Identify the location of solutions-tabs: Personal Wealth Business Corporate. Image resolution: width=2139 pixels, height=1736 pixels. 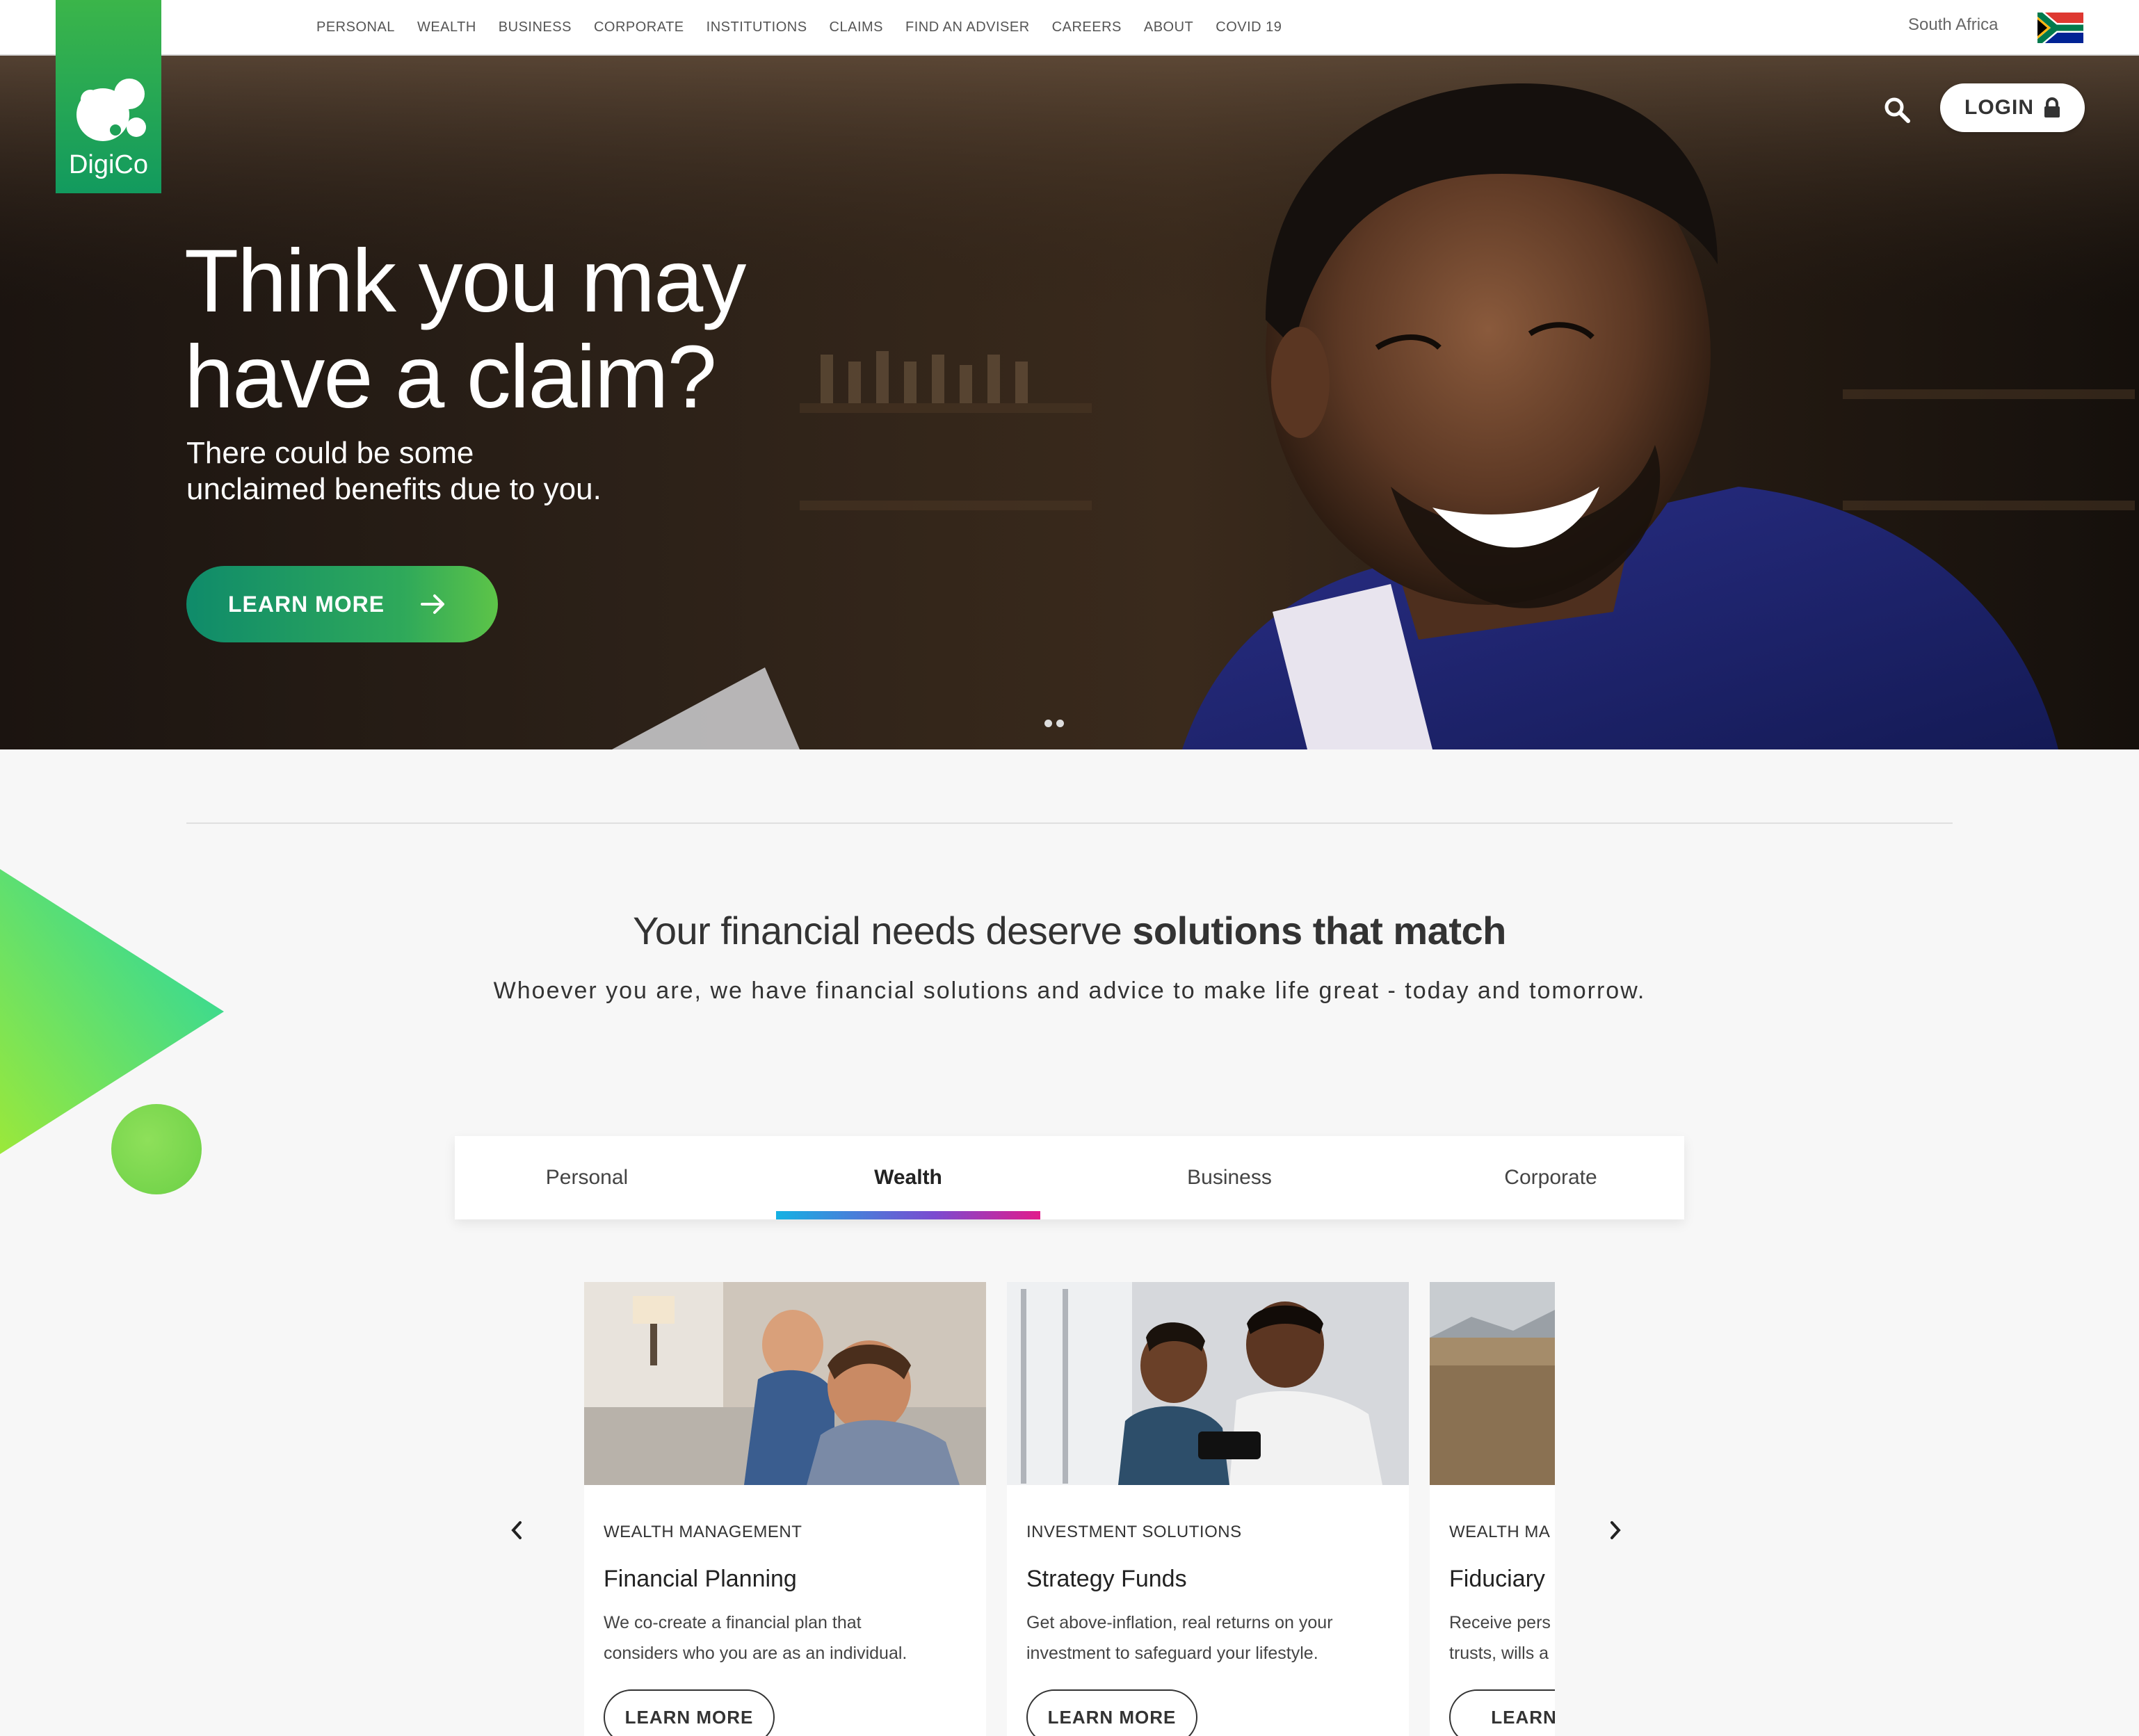
(1069, 1177).